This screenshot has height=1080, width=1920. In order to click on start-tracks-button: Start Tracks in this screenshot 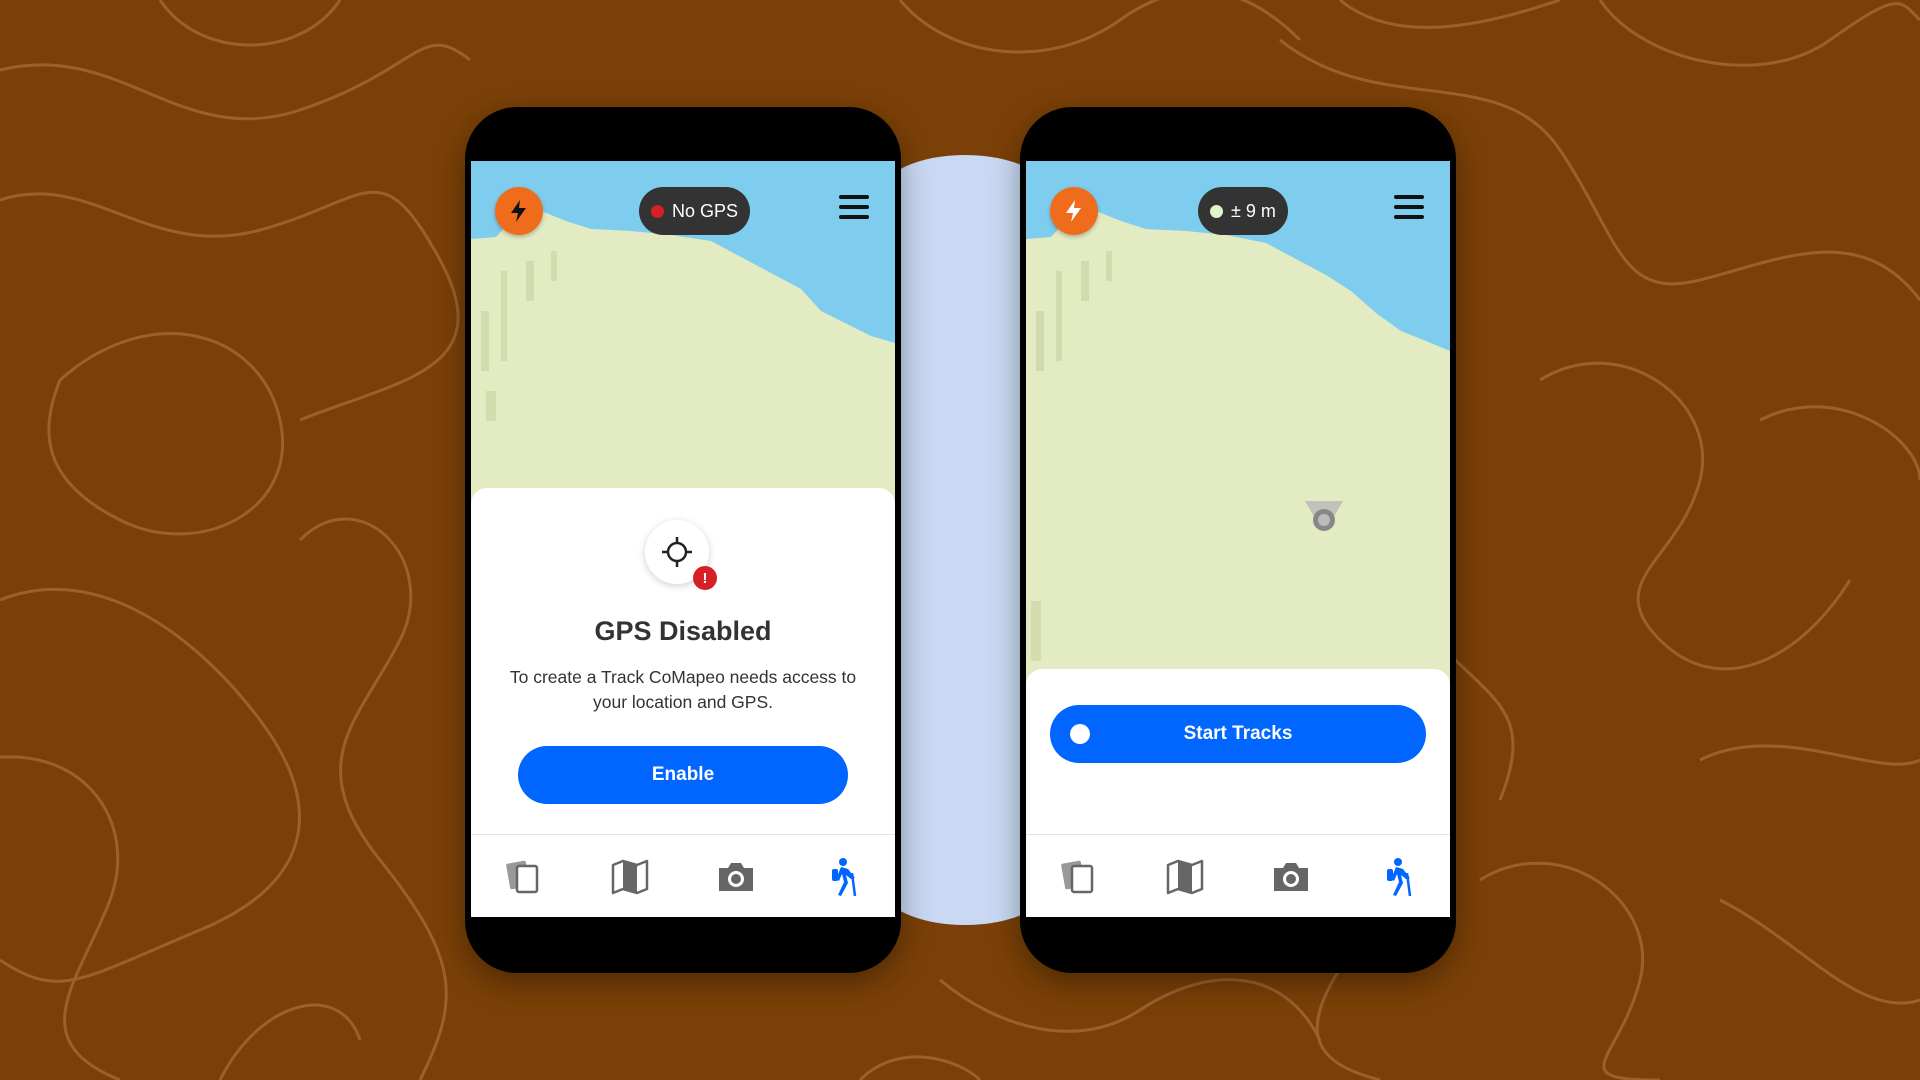, I will do `click(1238, 734)`.